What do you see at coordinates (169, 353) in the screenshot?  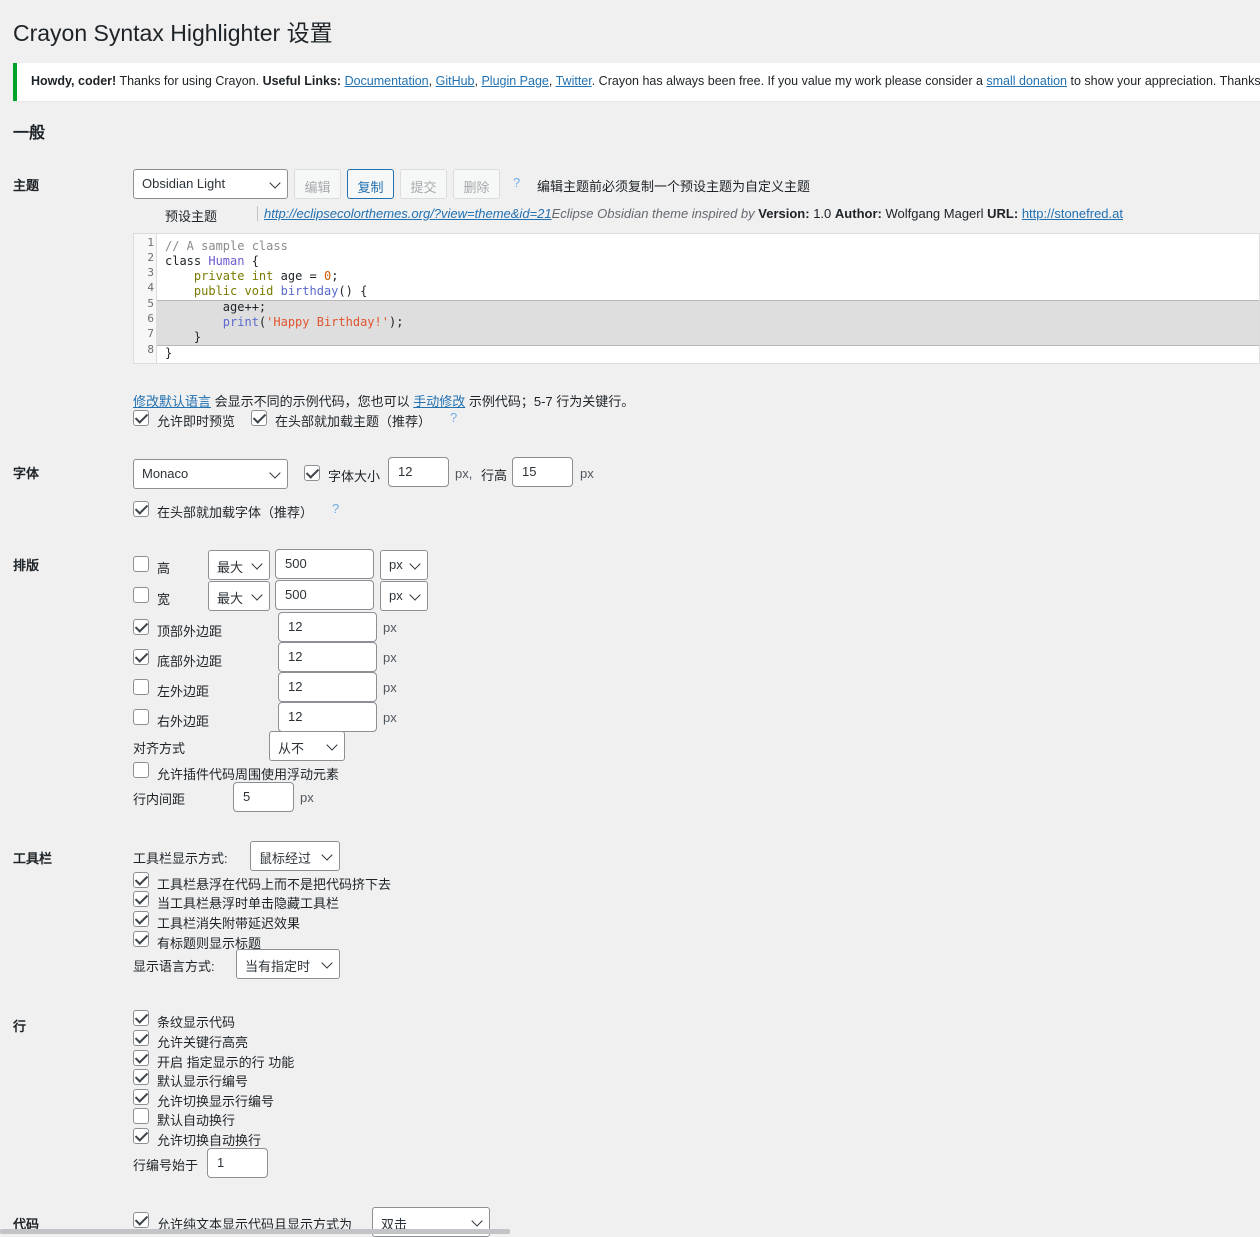 I see `code-line-8: }` at bounding box center [169, 353].